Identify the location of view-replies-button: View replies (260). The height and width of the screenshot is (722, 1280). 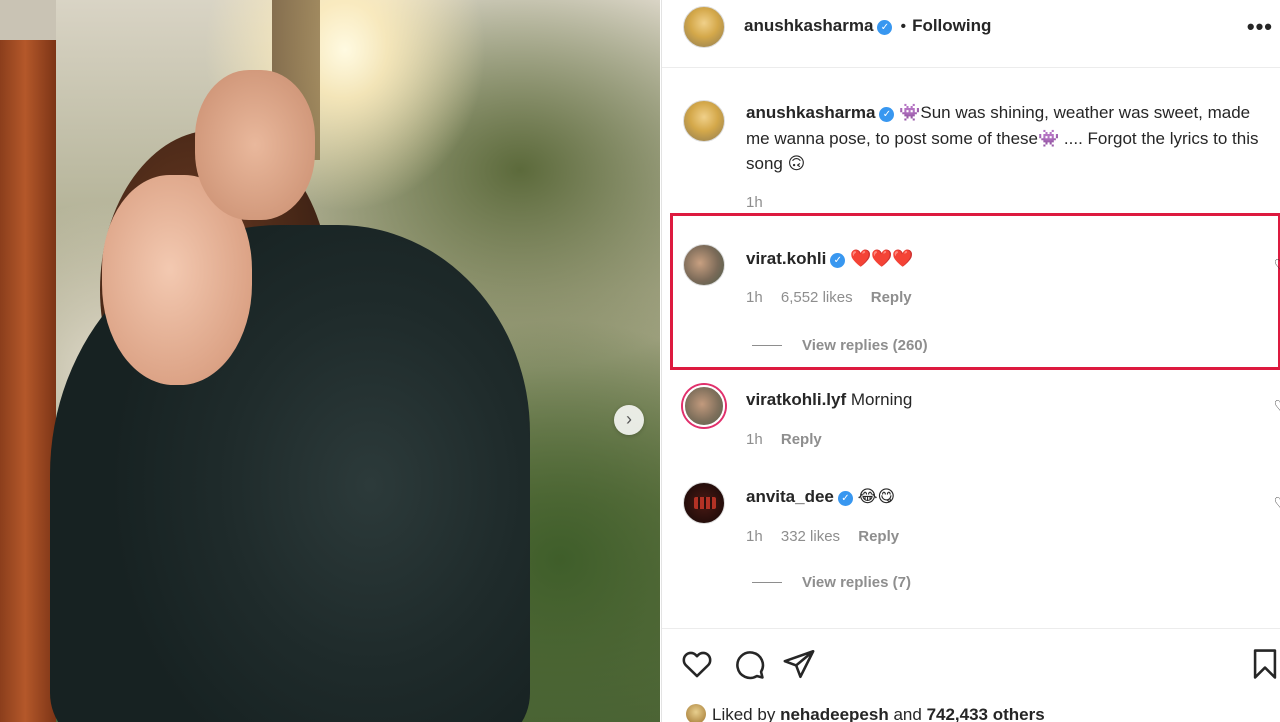
(840, 345).